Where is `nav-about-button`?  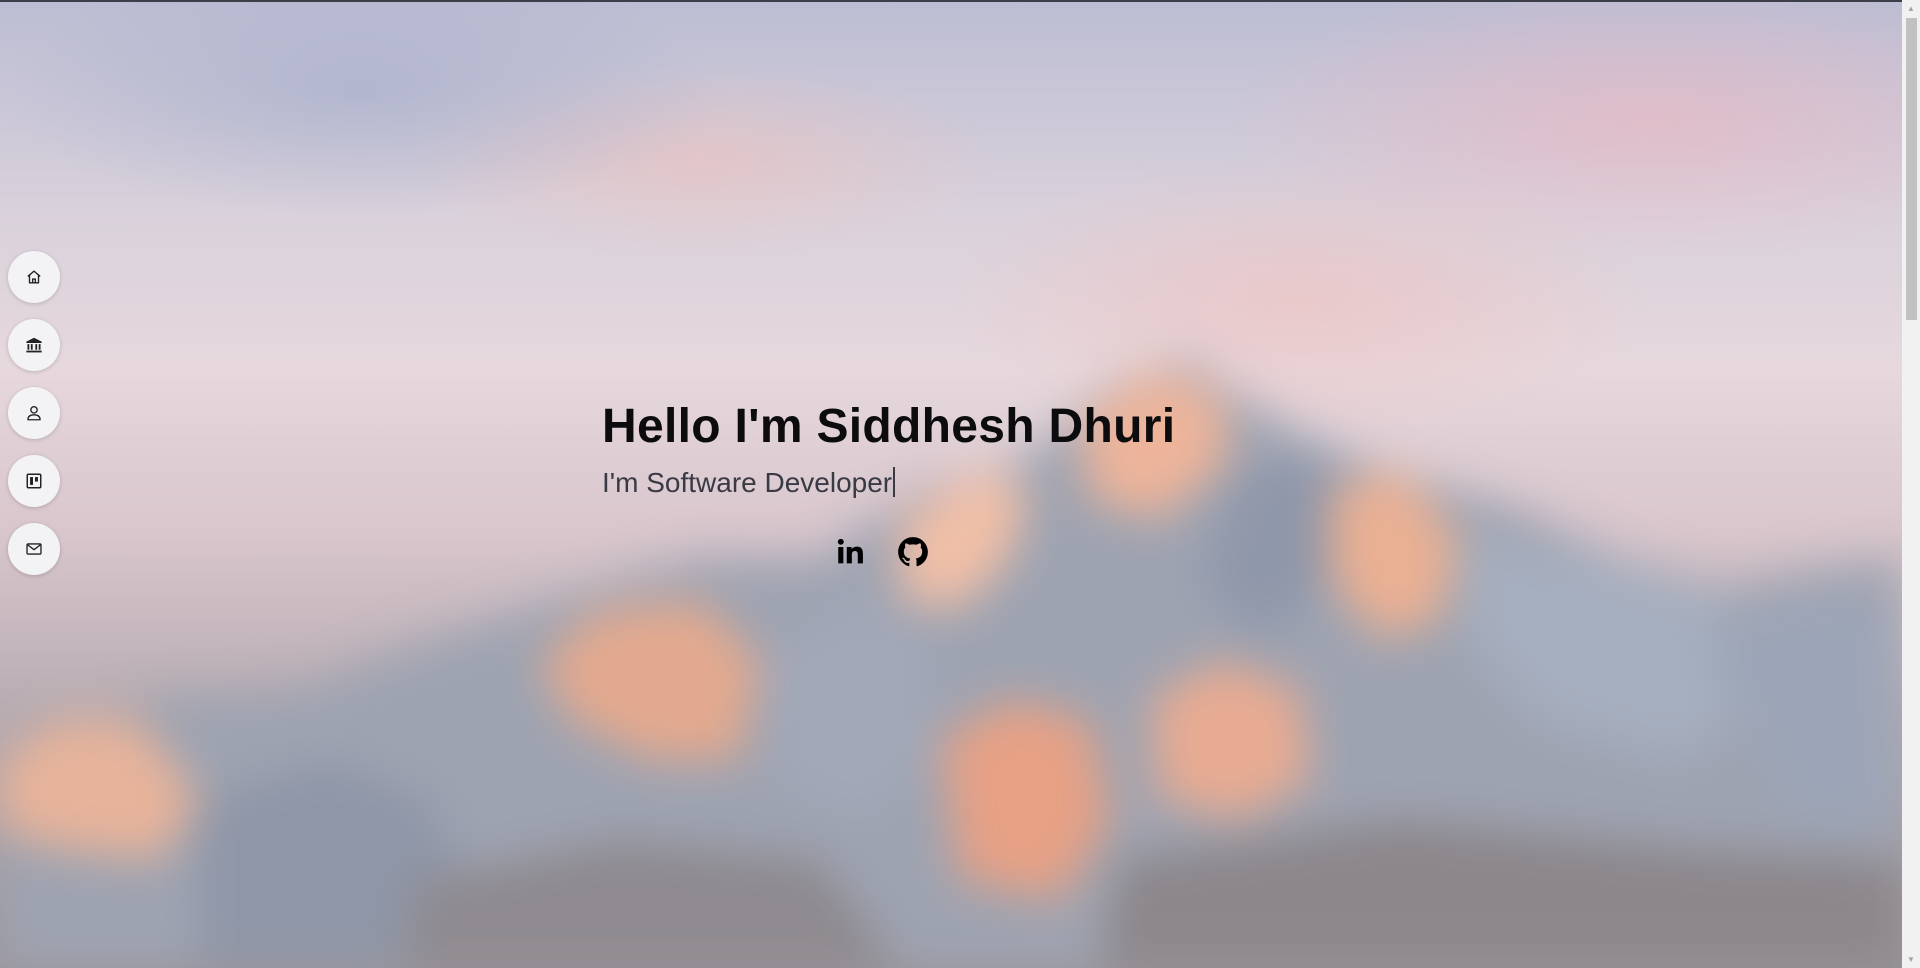 nav-about-button is located at coordinates (34, 413).